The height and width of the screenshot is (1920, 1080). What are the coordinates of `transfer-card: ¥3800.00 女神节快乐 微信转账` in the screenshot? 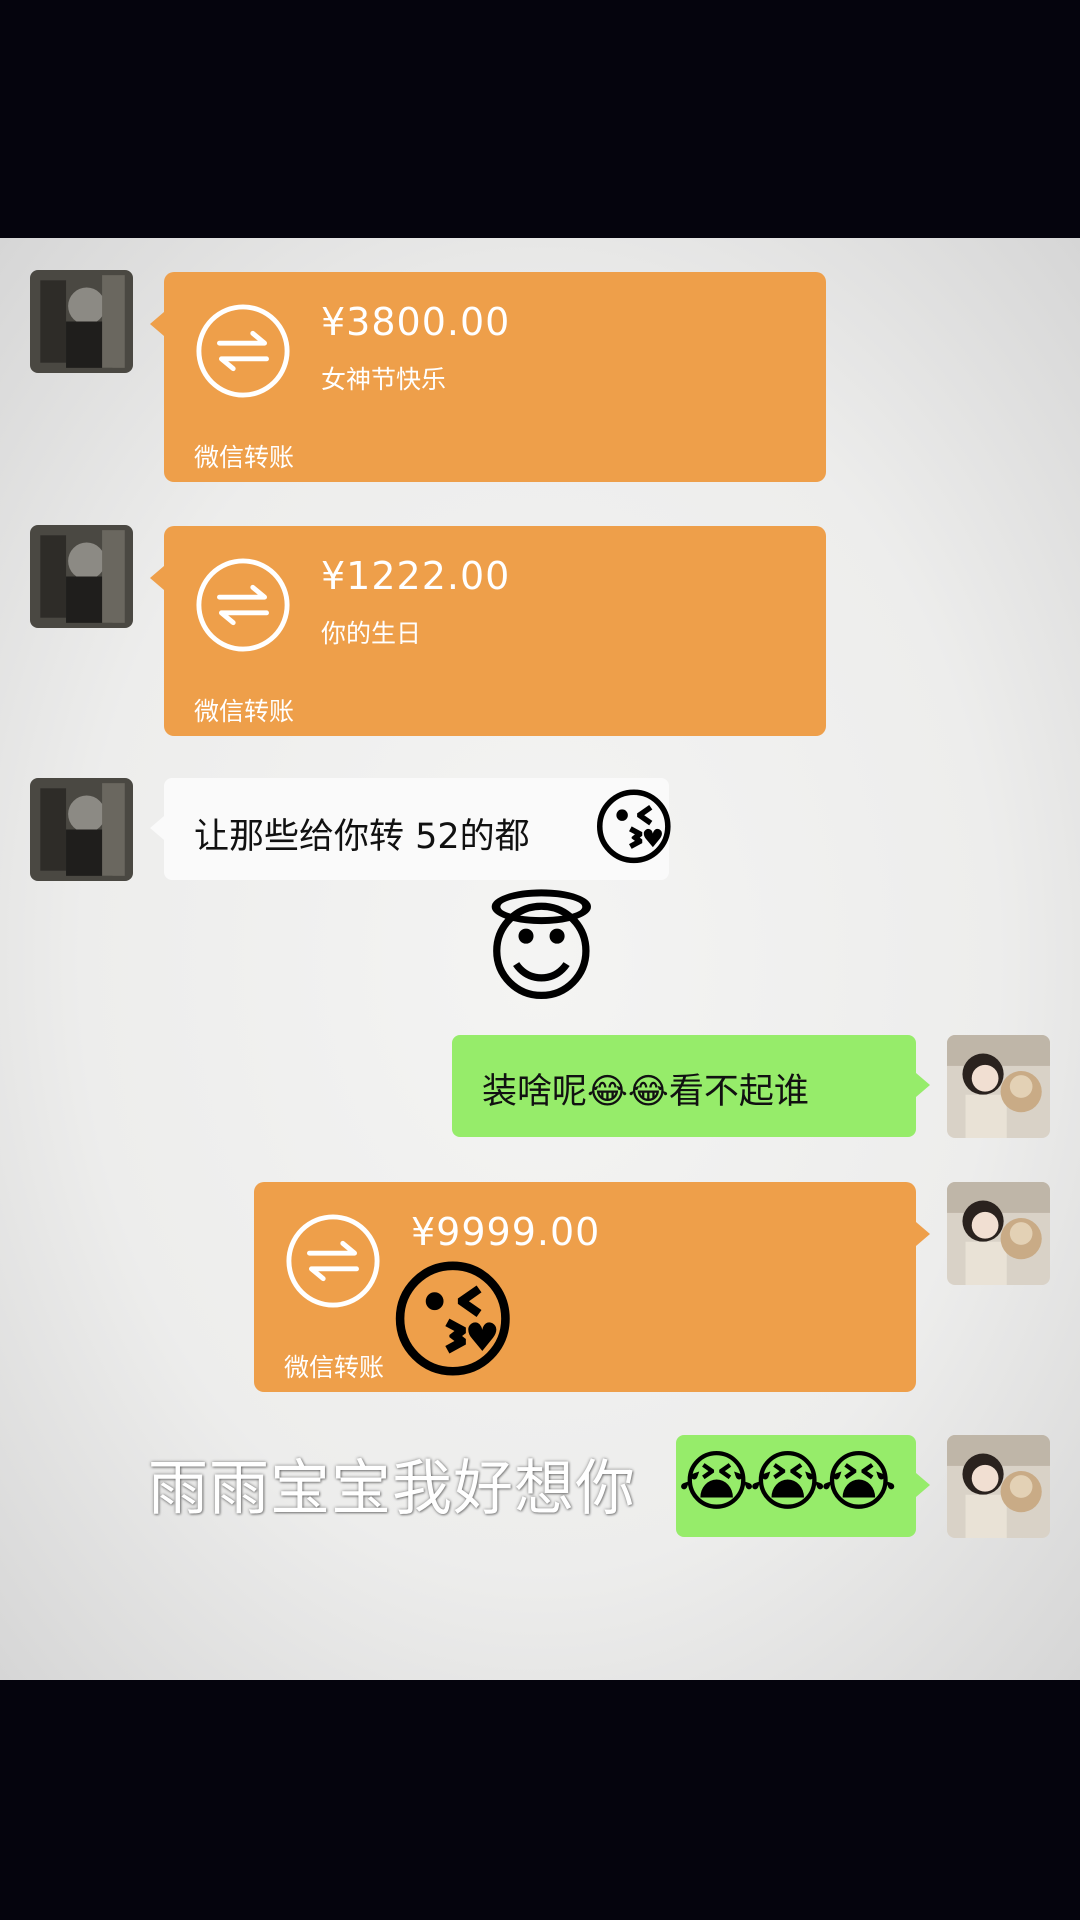 It's located at (488, 377).